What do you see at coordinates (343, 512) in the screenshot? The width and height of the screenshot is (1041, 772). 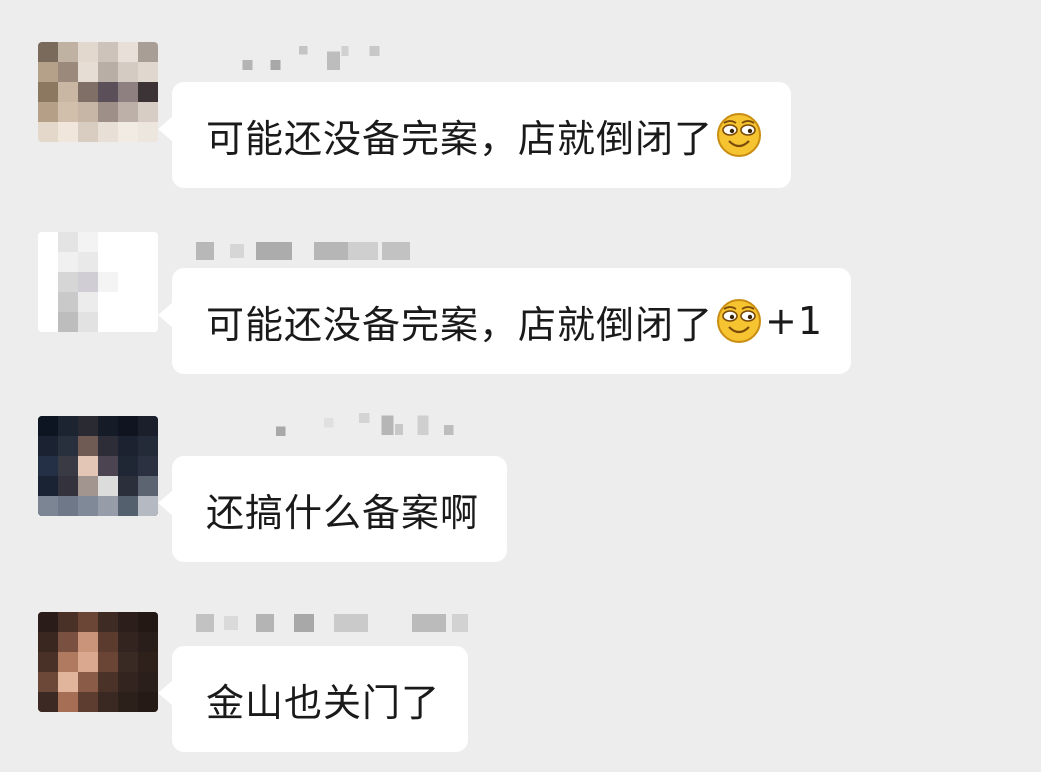 I see `message-text: 还搞什么备案啊` at bounding box center [343, 512].